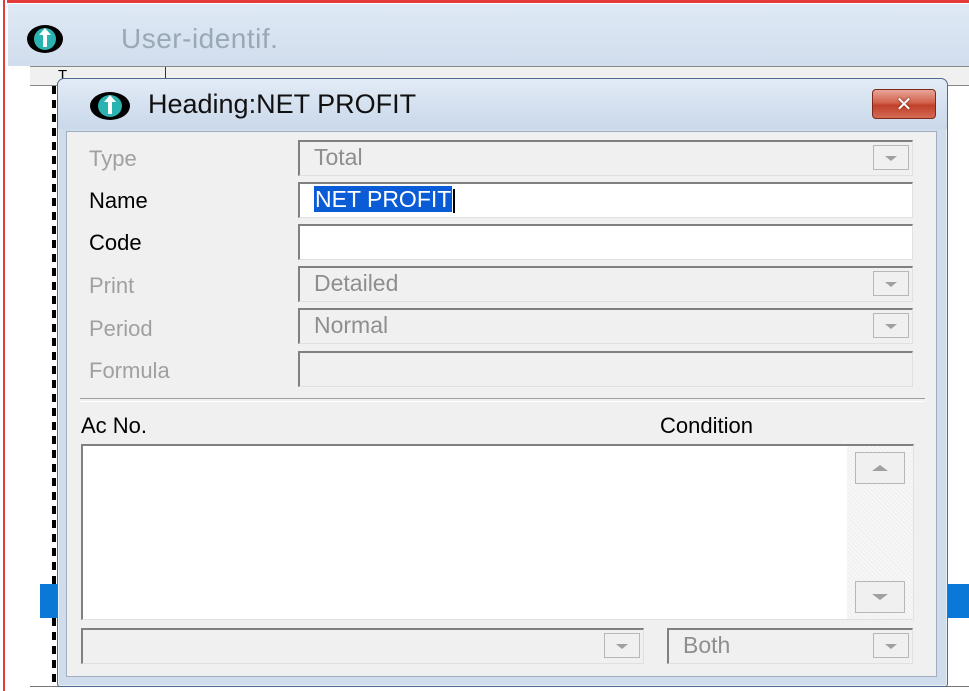 The image size is (969, 691). I want to click on period-label: Period, so click(121, 328).